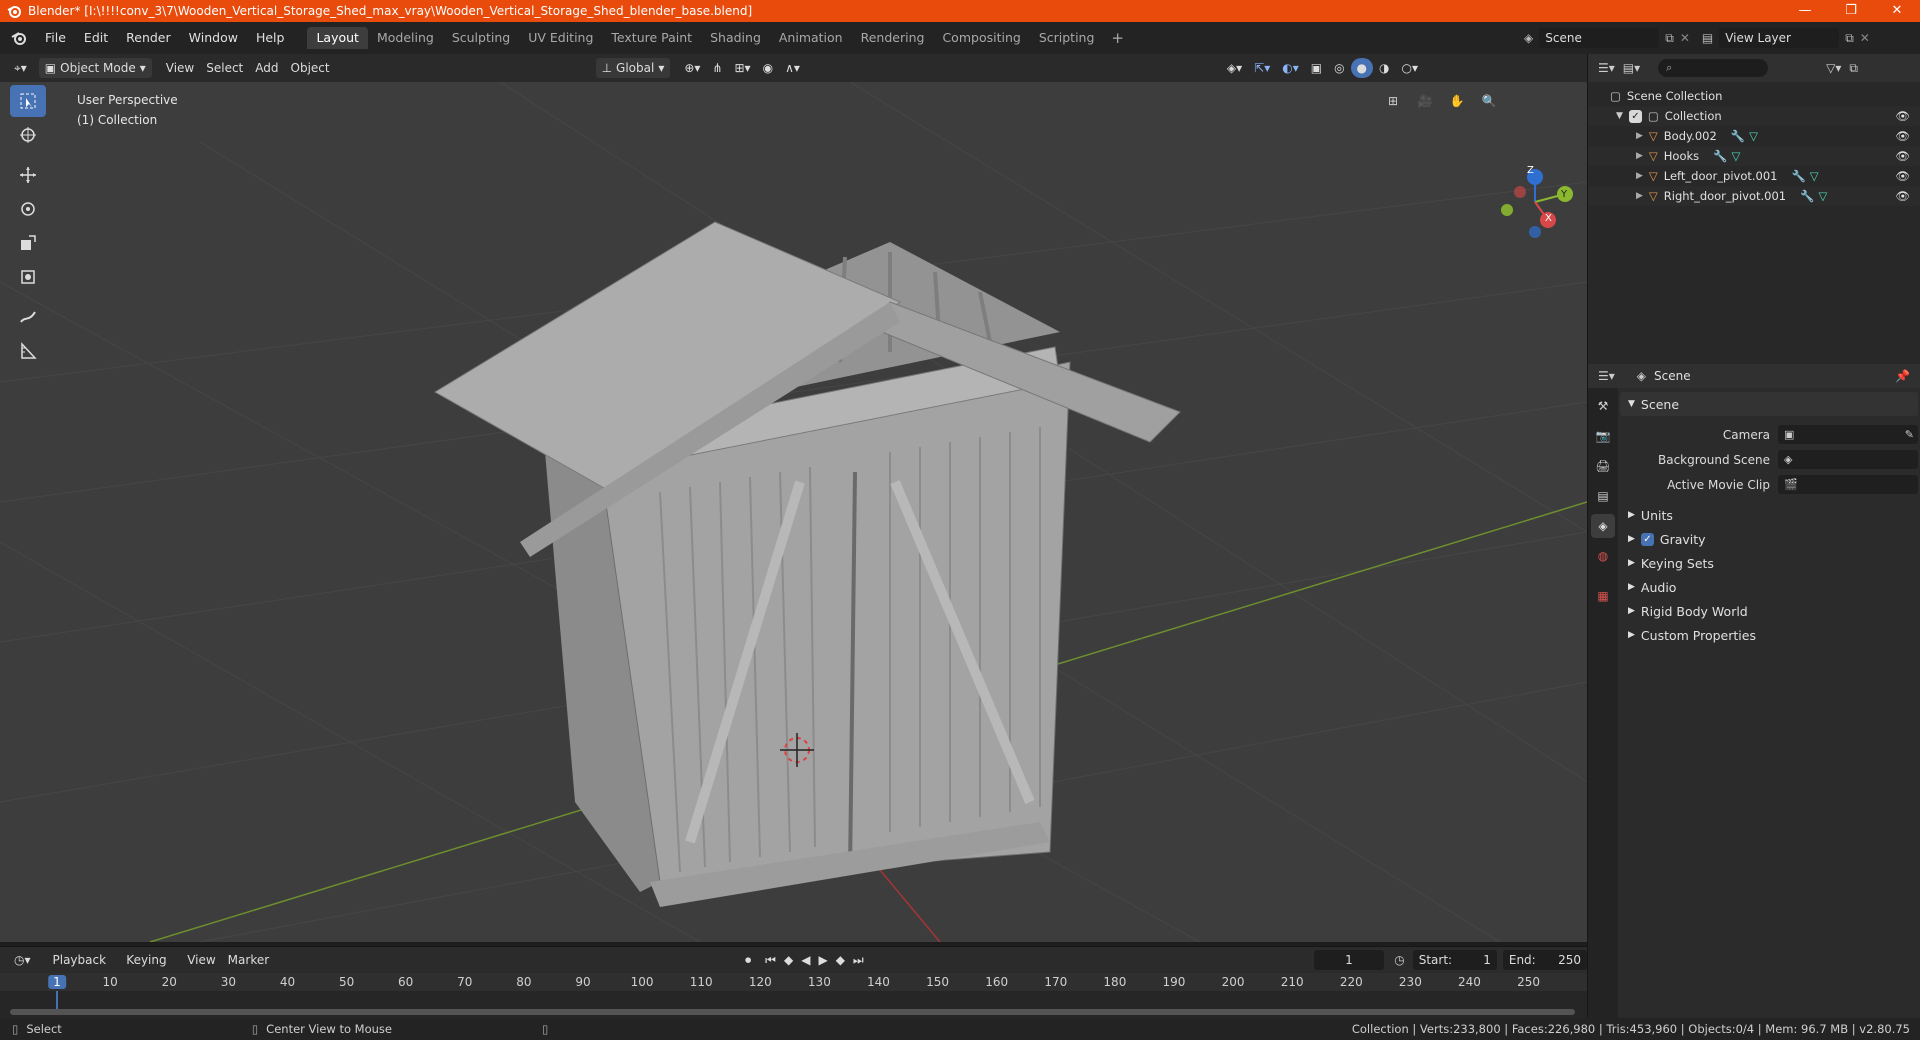  I want to click on delete-view-layer-icon: ✕, so click(1865, 38).